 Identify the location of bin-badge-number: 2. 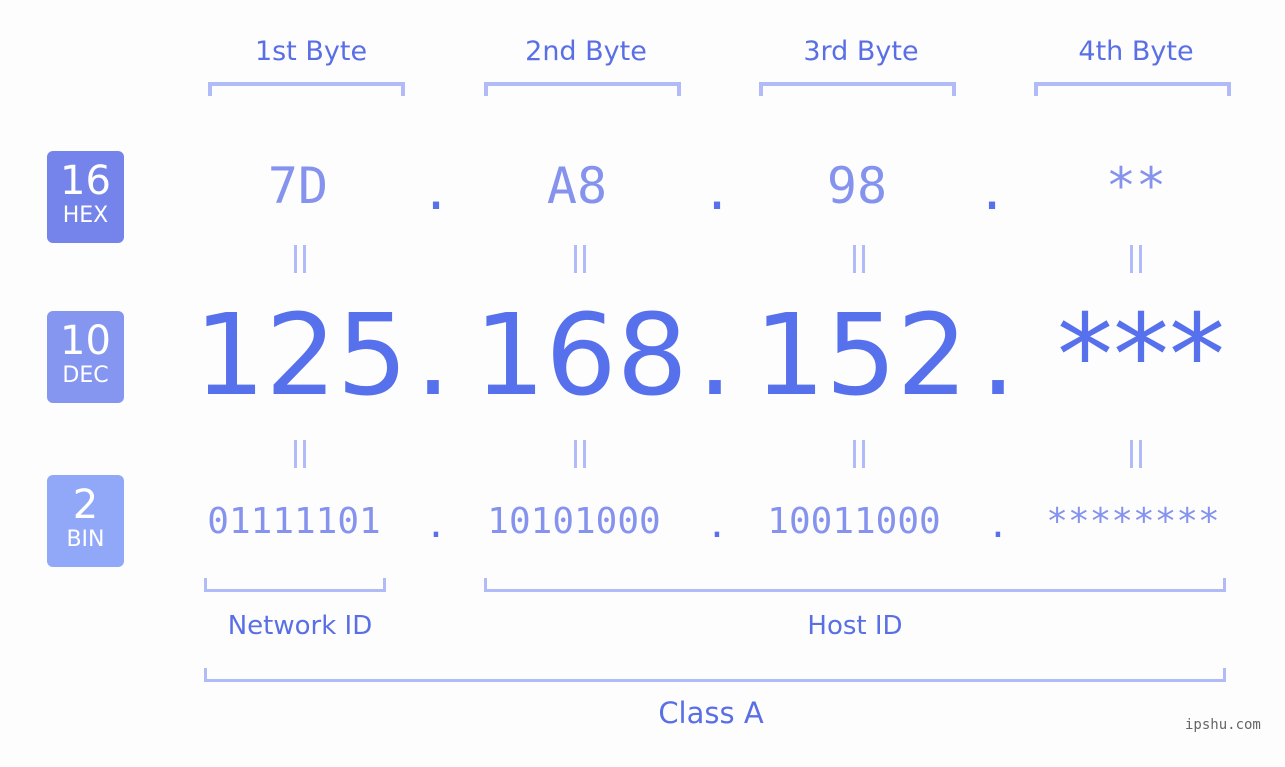
(85, 505).